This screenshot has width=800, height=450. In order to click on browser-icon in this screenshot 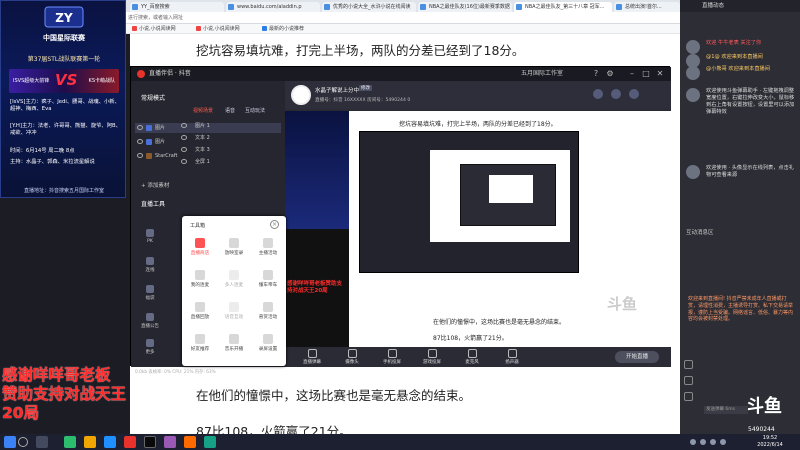, I will do `click(190, 442)`.